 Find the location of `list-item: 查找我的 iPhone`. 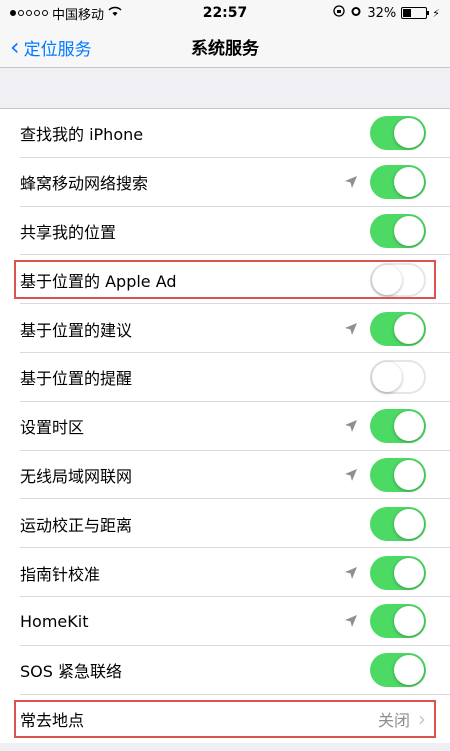

list-item: 查找我的 iPhone is located at coordinates (225, 133).